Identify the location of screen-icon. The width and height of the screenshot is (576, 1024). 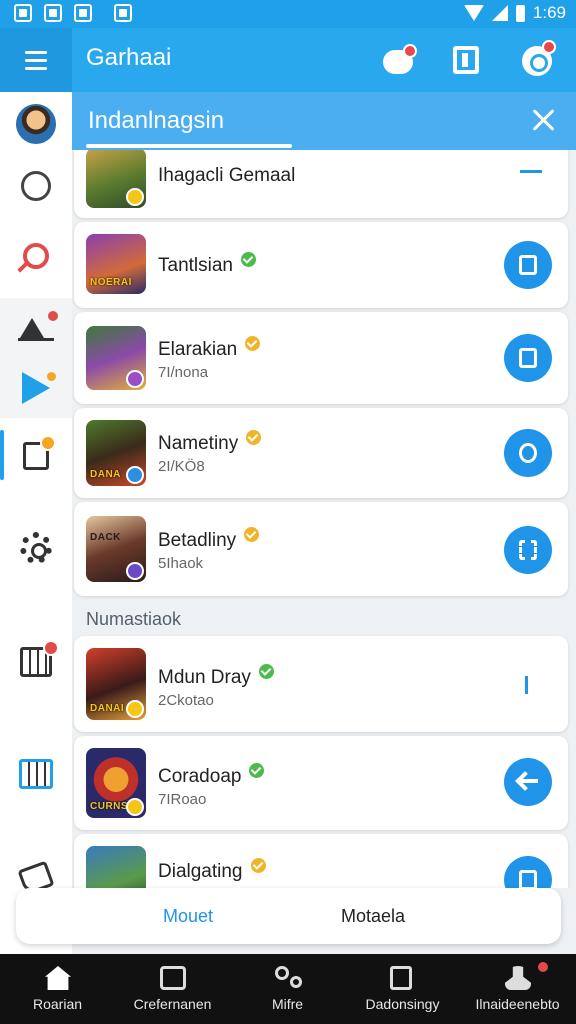
(173, 978).